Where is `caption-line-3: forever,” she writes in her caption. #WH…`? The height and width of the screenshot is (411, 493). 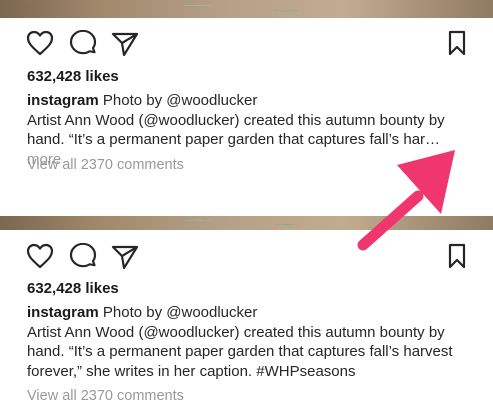 caption-line-3: forever,” she writes in her caption. #WH… is located at coordinates (191, 371).